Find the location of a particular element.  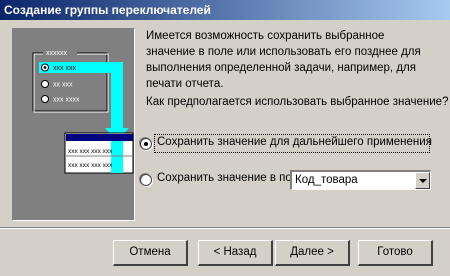

window-title: Создание группы переключателей is located at coordinates (107, 10).